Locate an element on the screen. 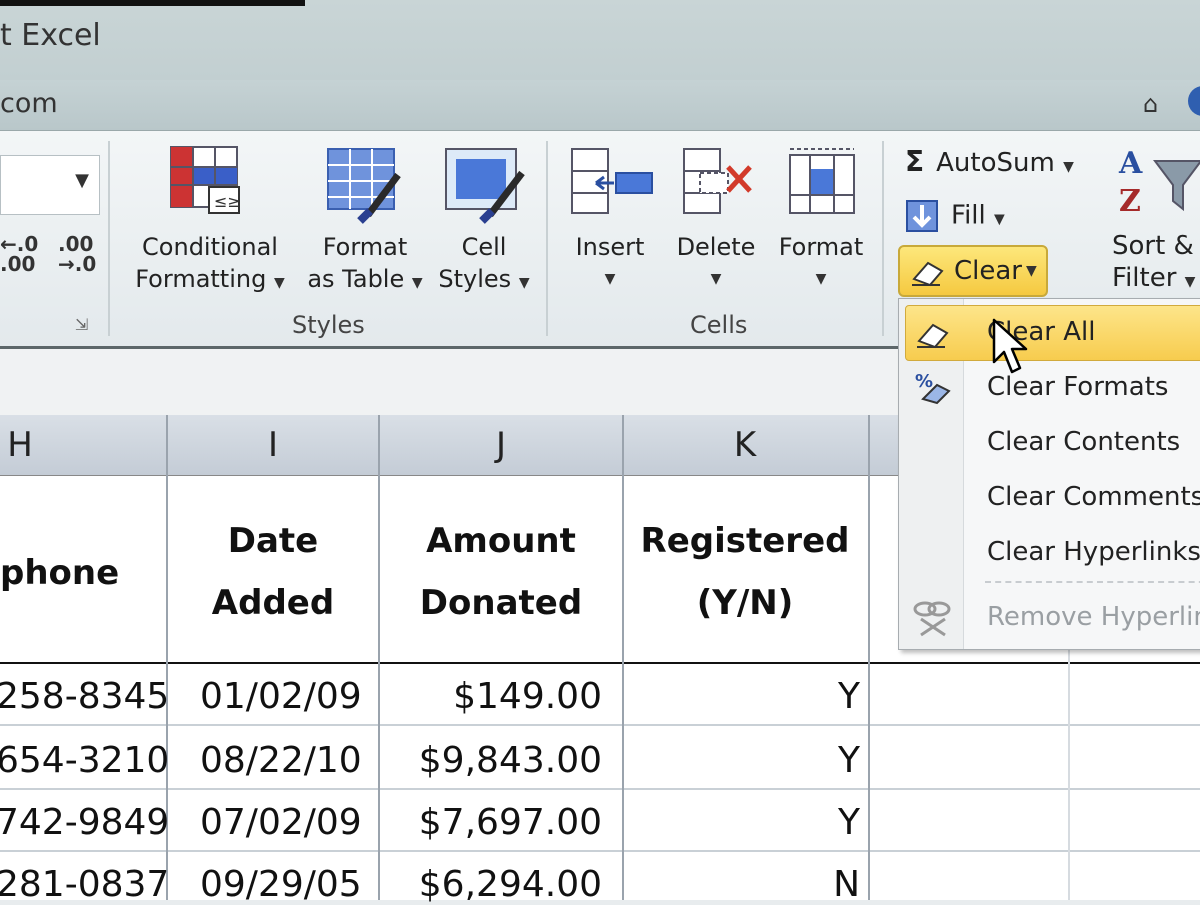  remove-hyperlink-icon is located at coordinates (932, 619).